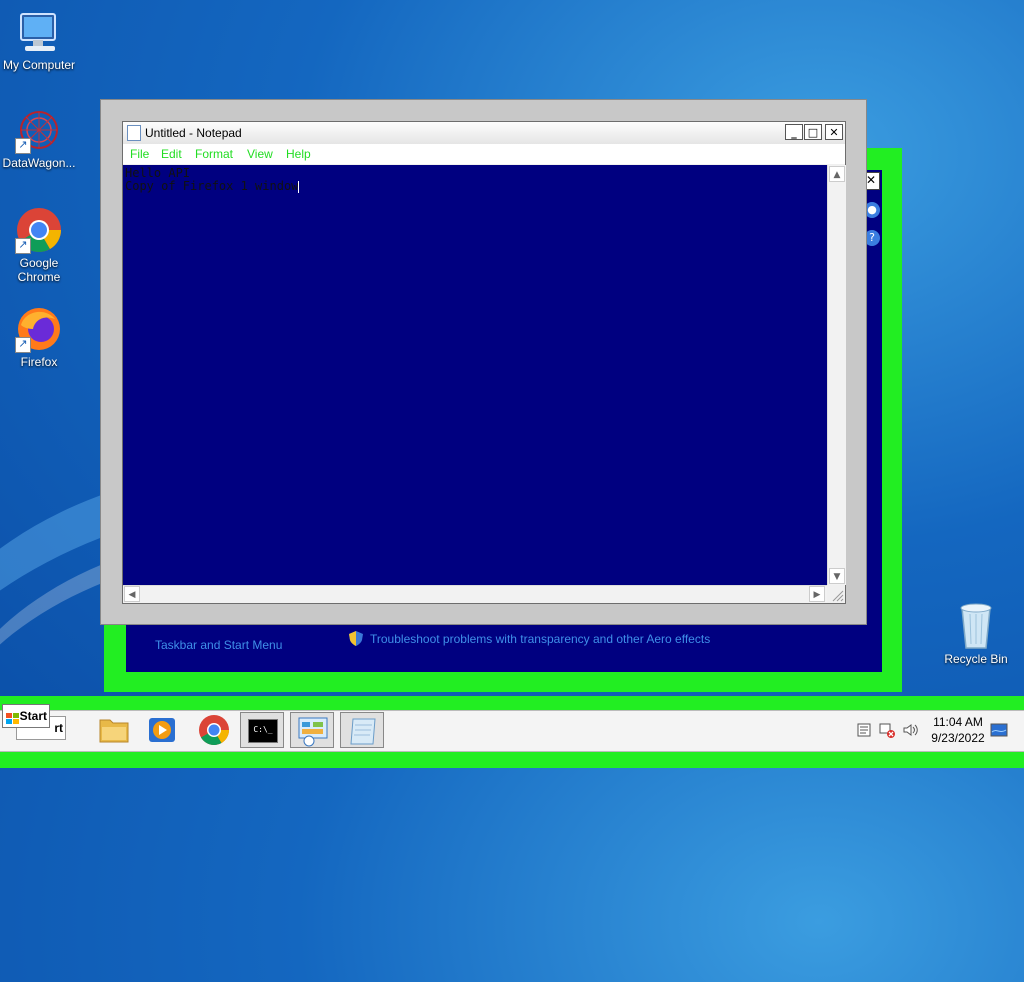 This screenshot has height=982, width=1024. What do you see at coordinates (13, 721) in the screenshot?
I see `windows-logo-icon` at bounding box center [13, 721].